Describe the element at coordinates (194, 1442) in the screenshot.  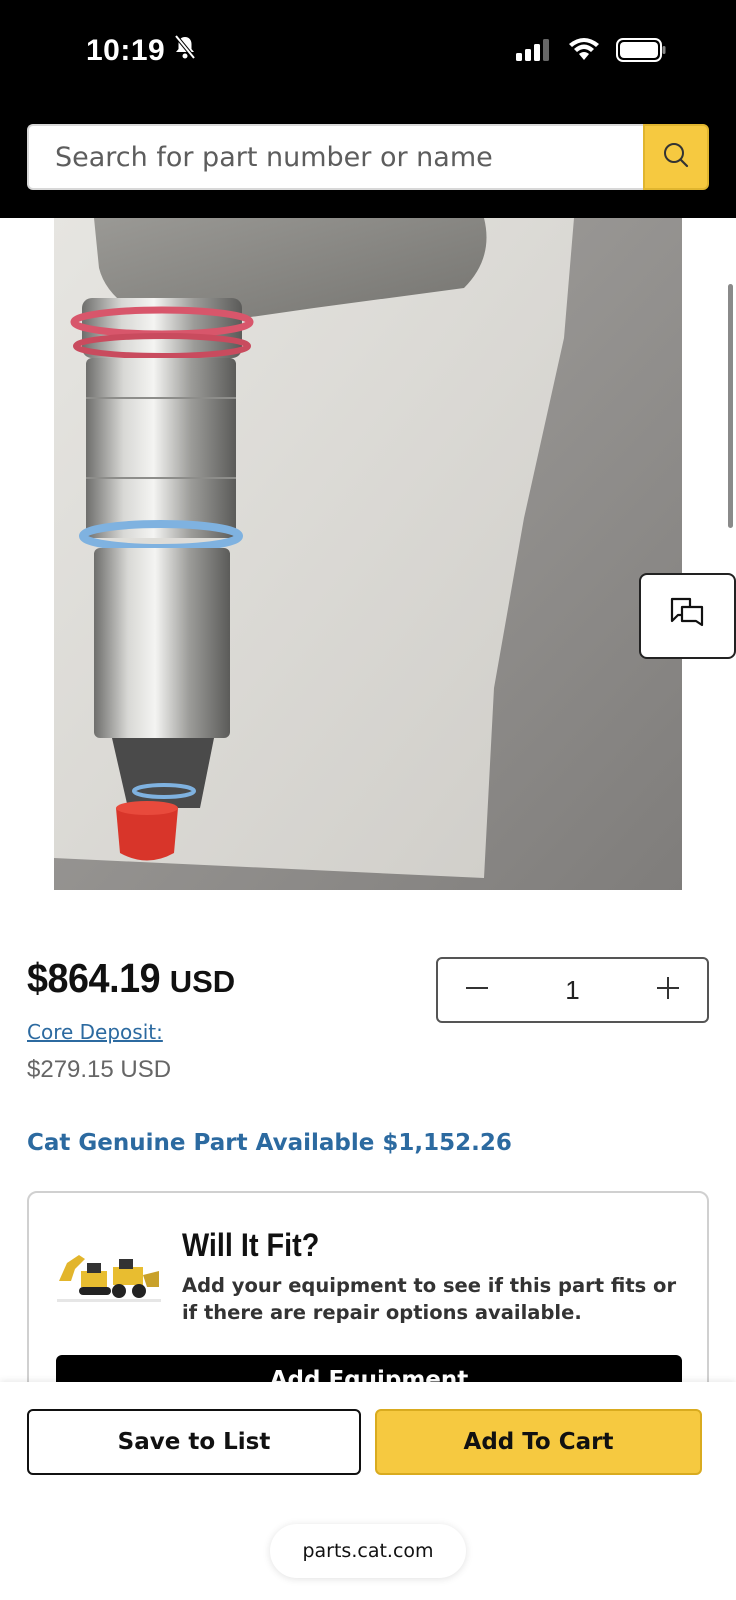
I see `save-to-list-button: Save to List` at that location.